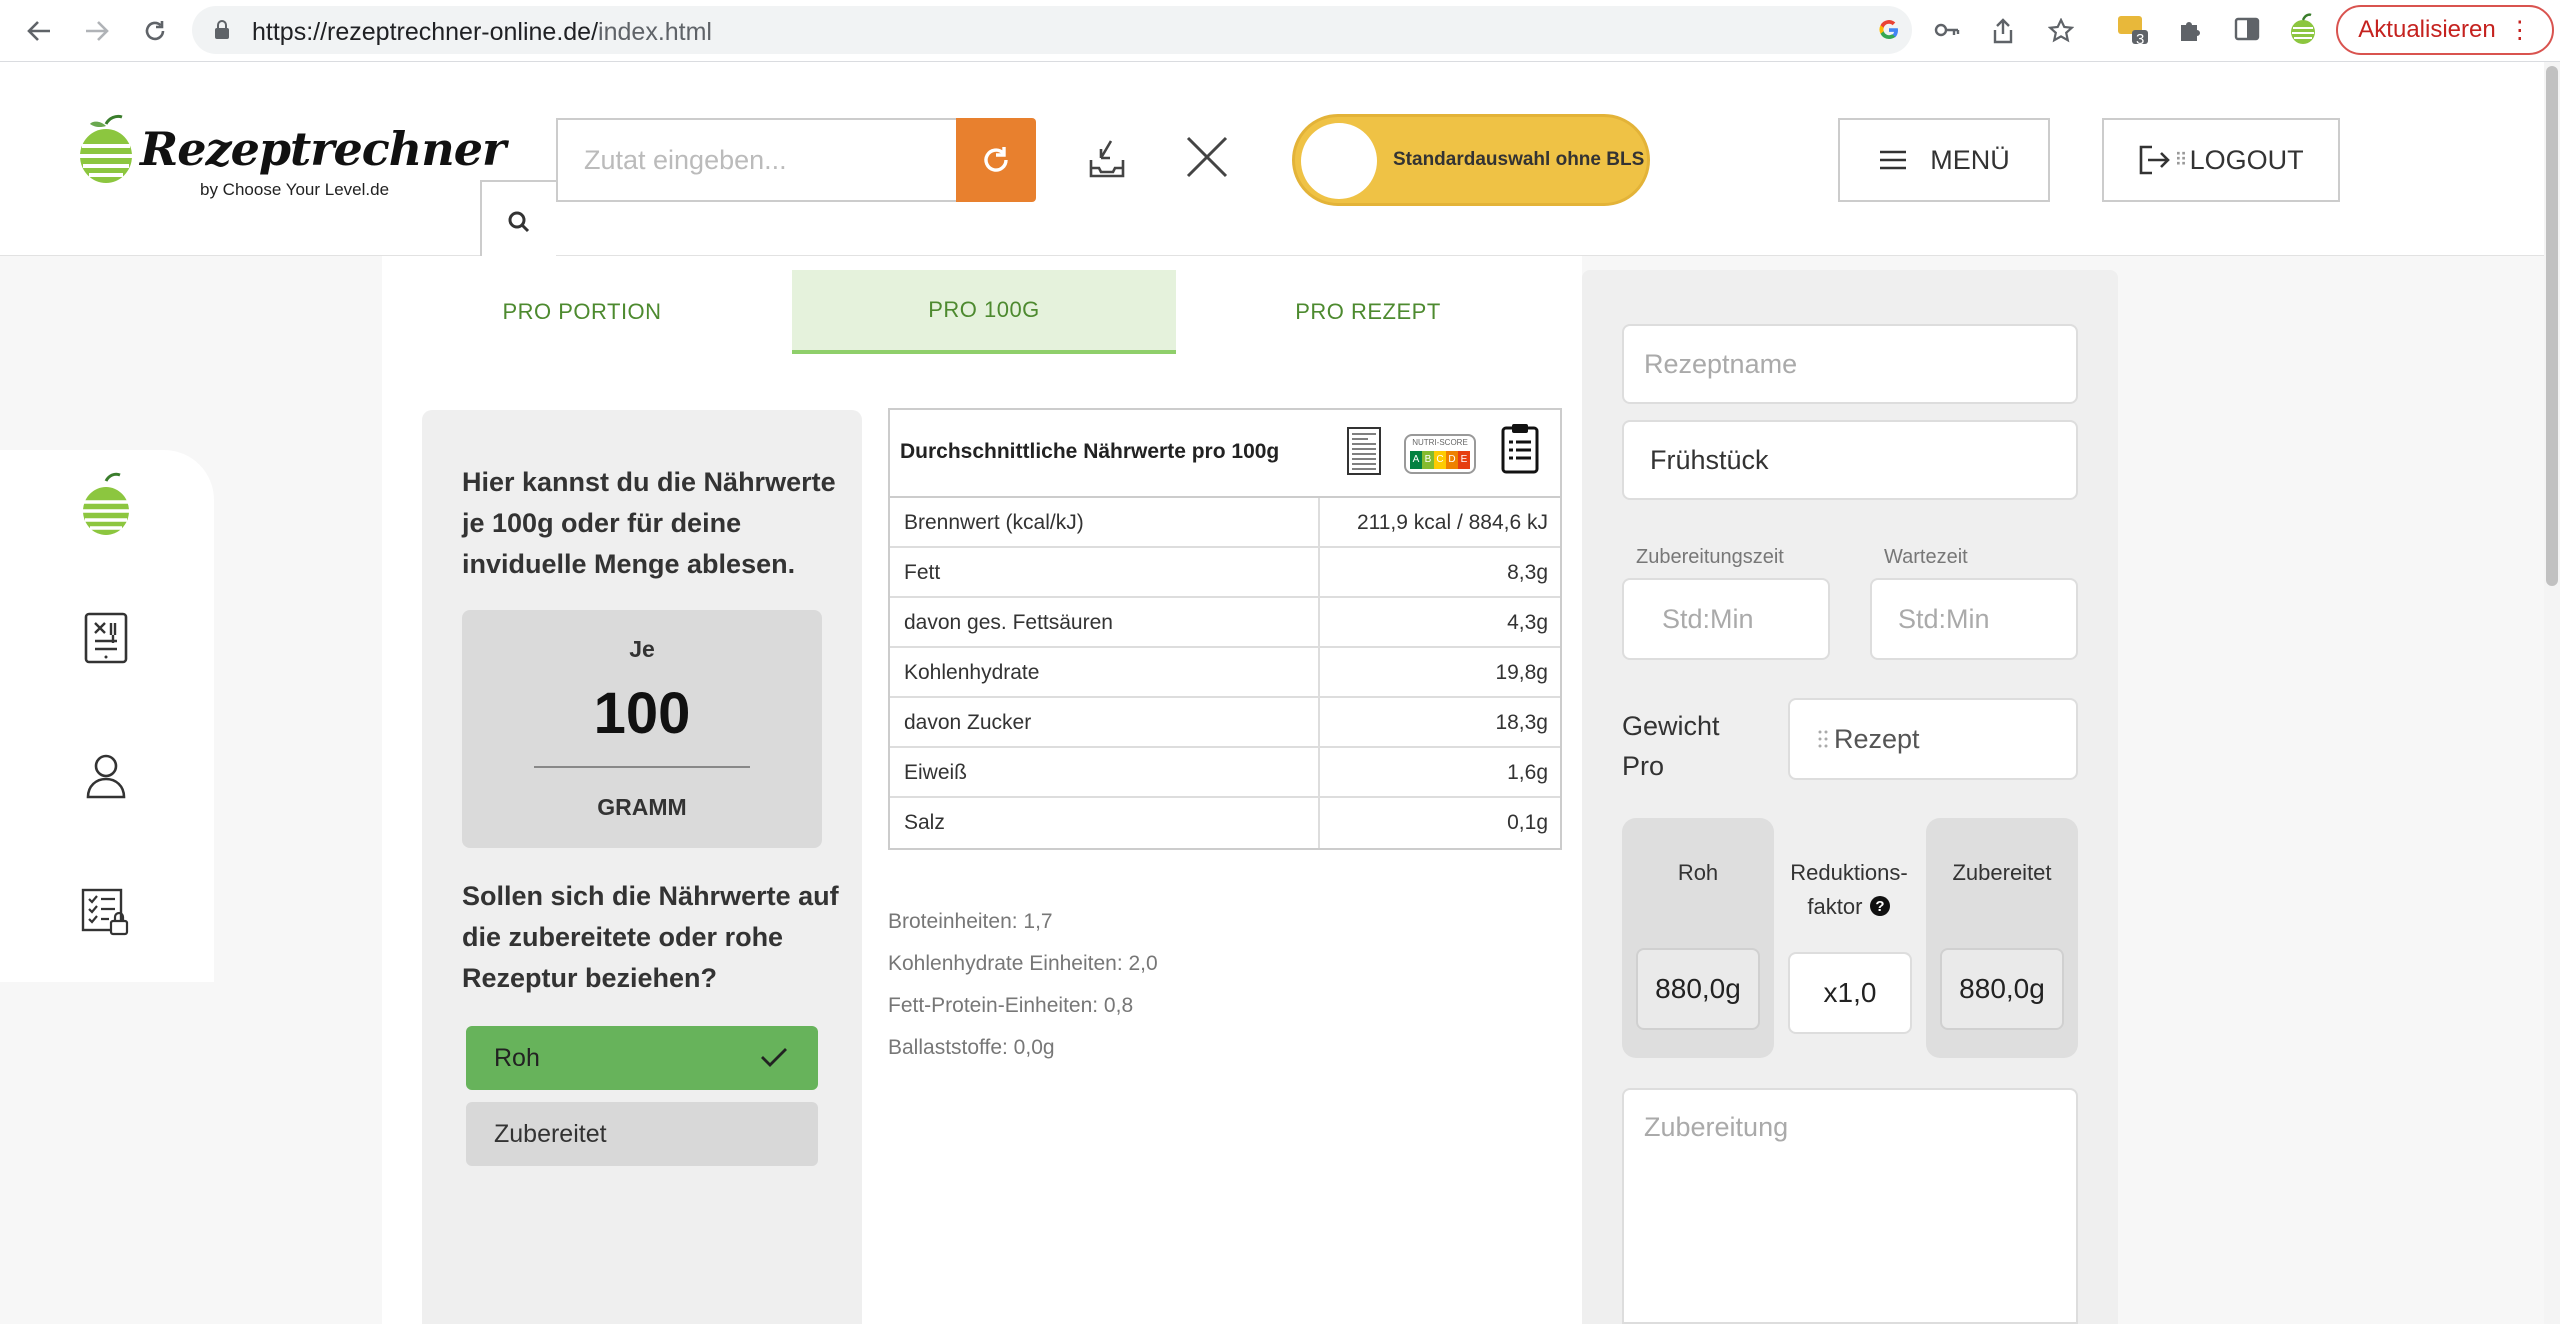 The width and height of the screenshot is (2560, 1324). I want to click on amount-value: 100, so click(642, 713).